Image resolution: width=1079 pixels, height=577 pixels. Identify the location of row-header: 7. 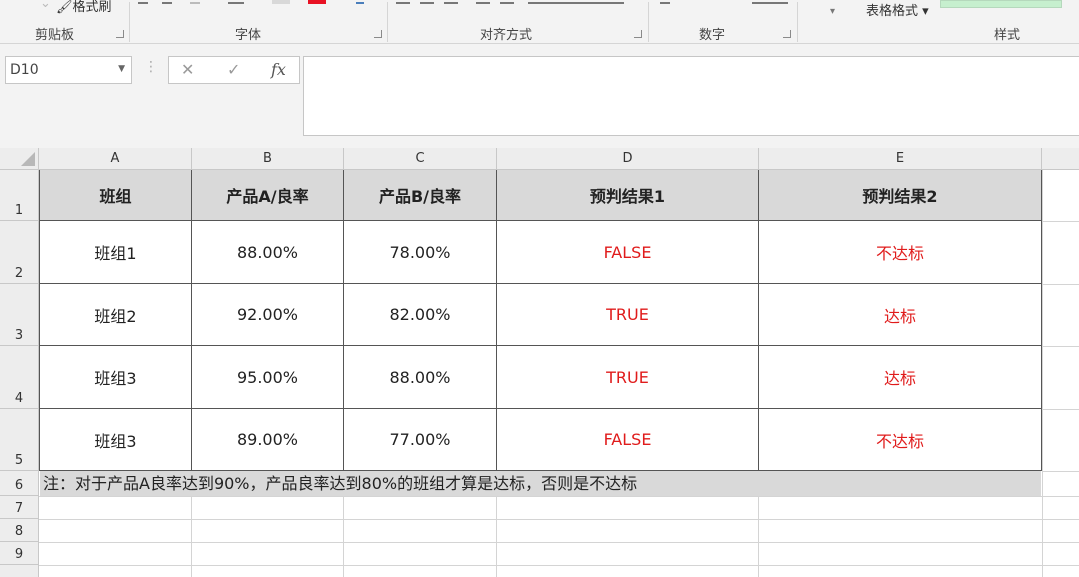
(19, 507).